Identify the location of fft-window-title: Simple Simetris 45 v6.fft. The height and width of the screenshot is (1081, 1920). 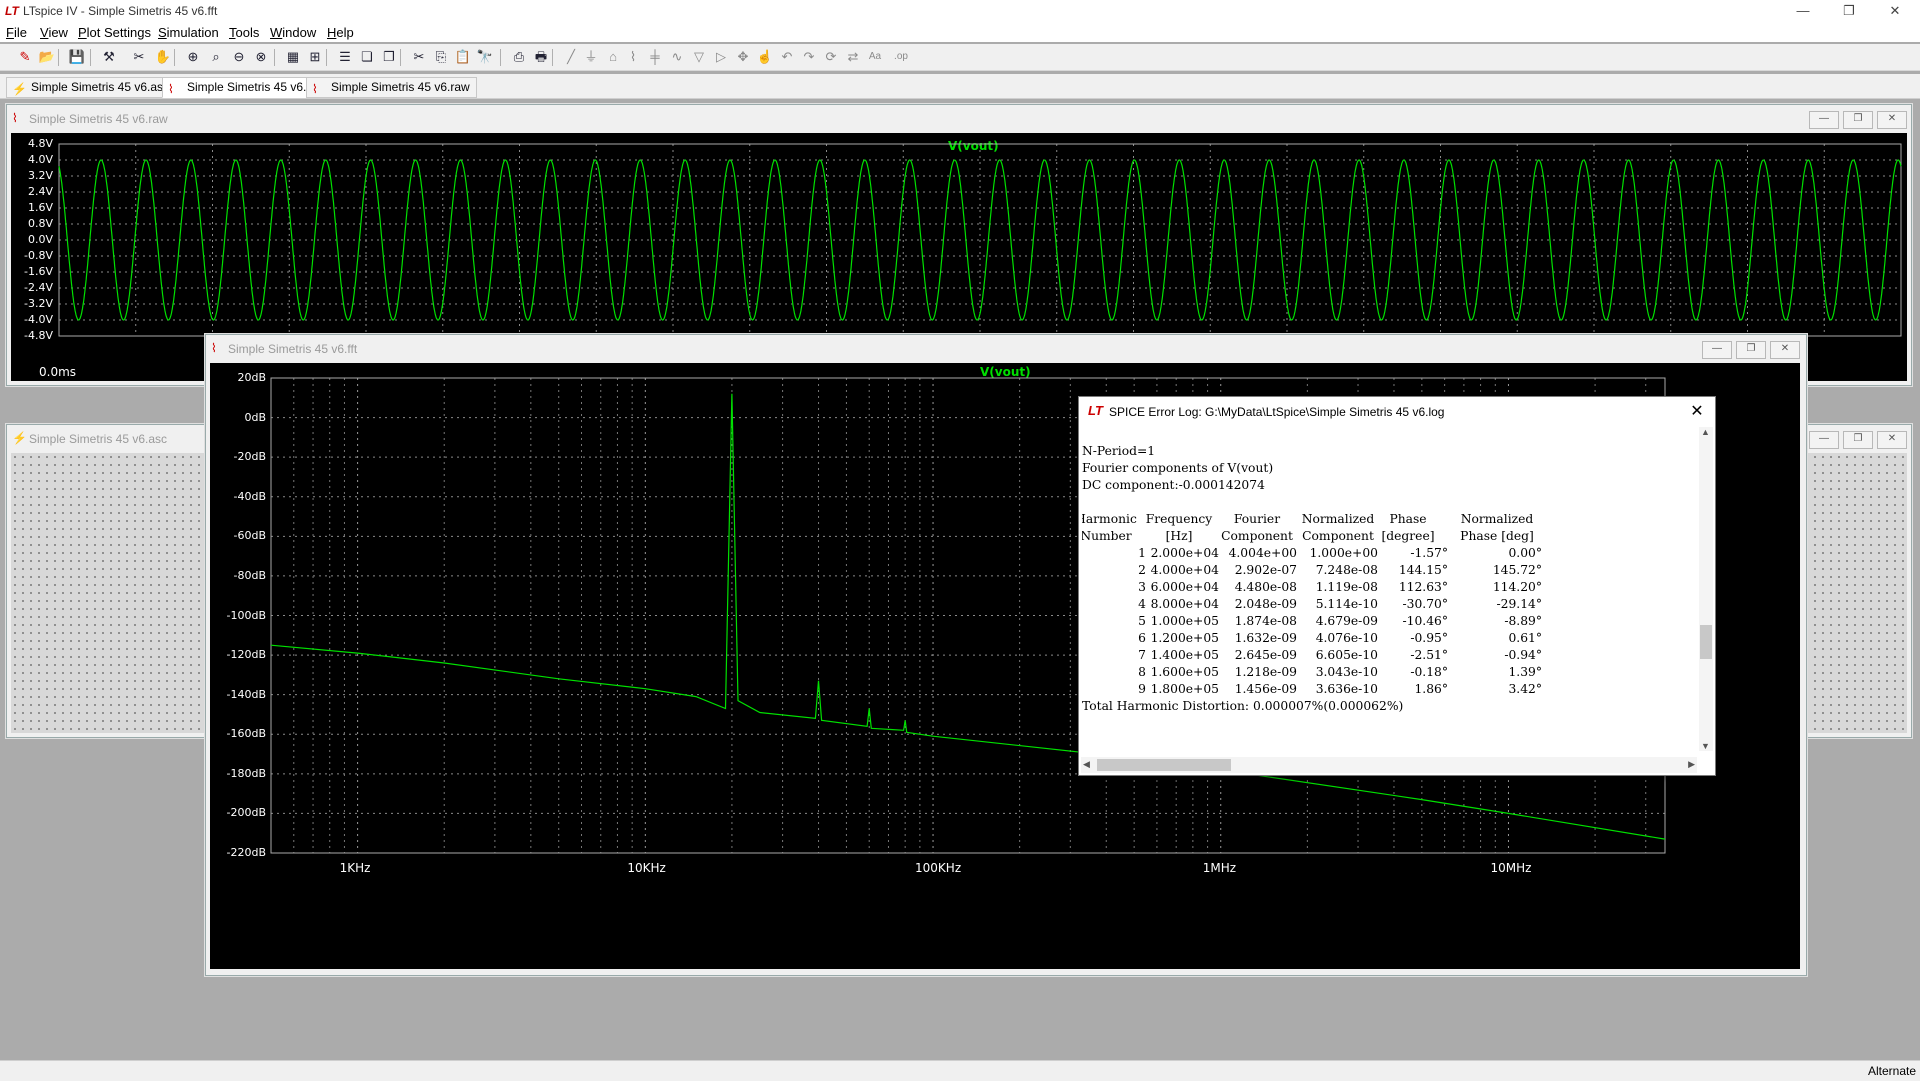
(293, 349).